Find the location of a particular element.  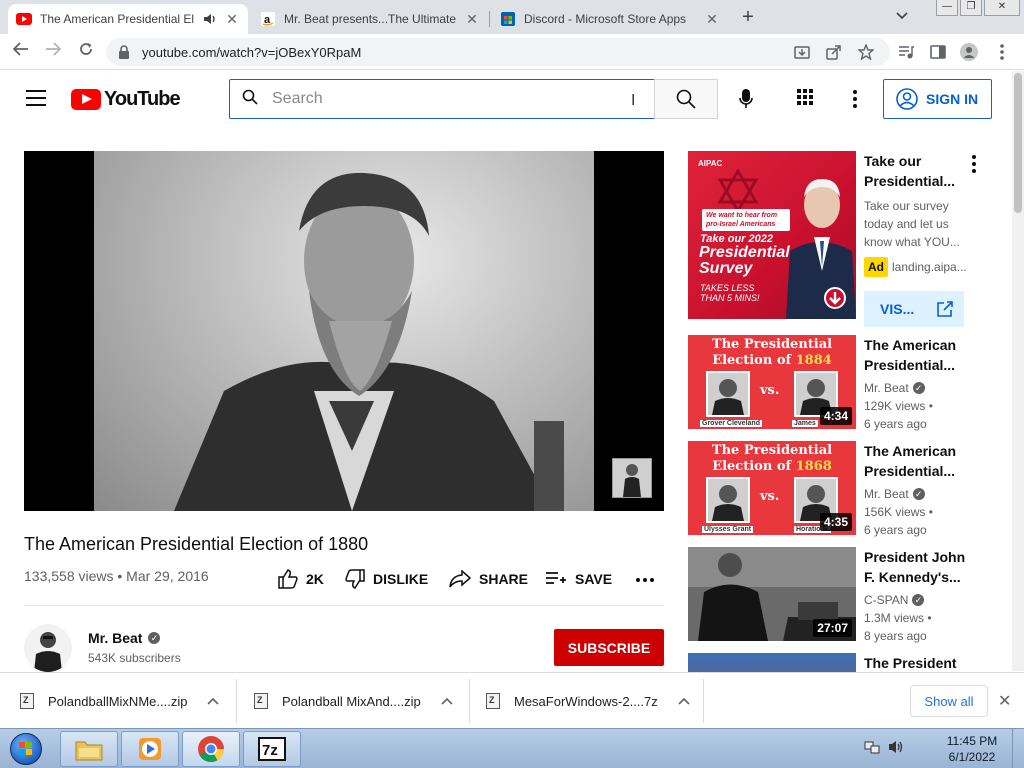

thumb-header: The Presidential Election of 1868 is located at coordinates (772, 458).